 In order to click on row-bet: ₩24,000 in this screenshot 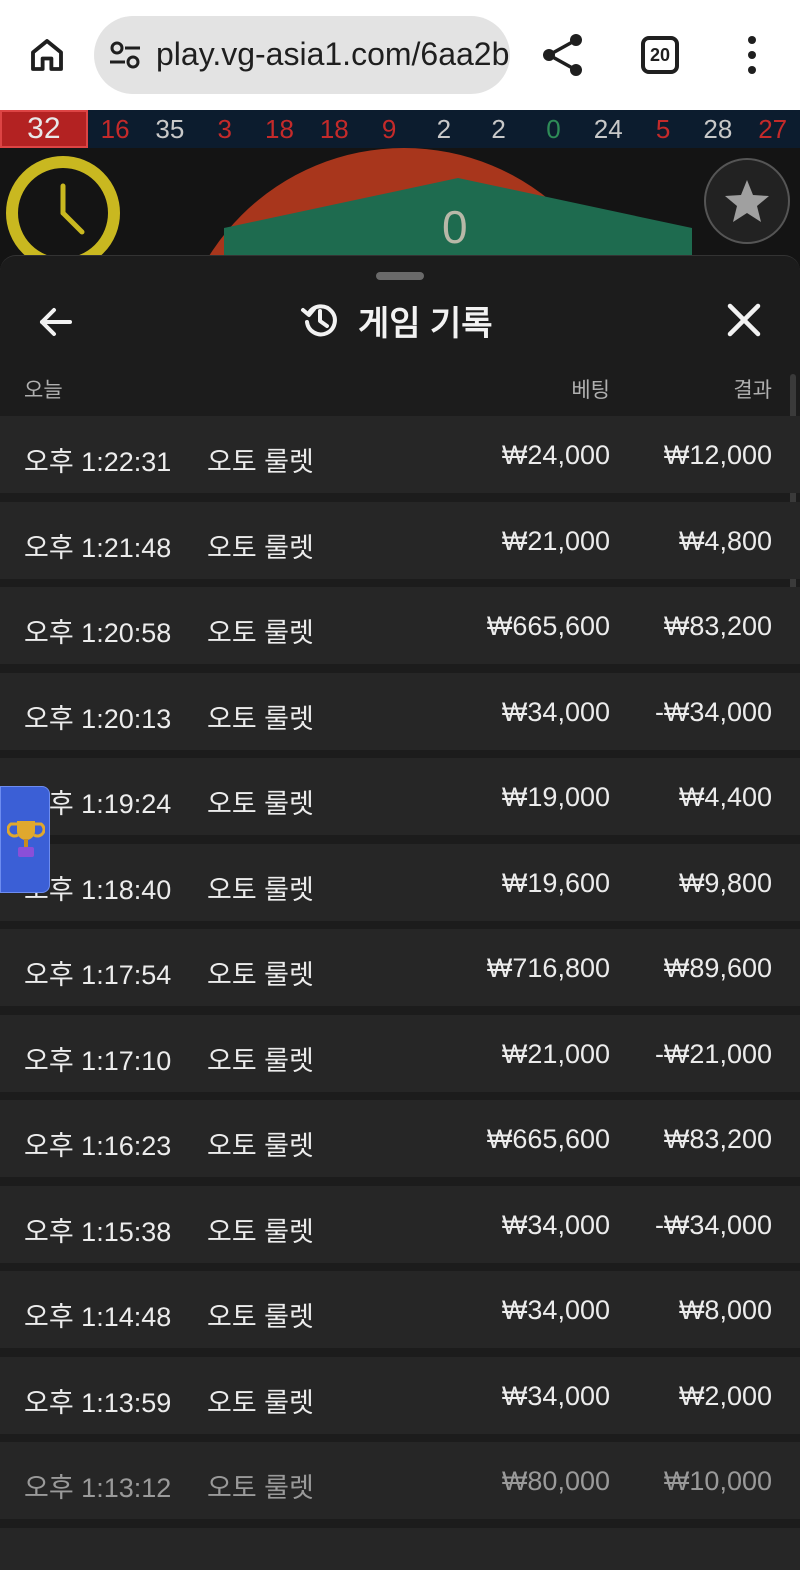, I will do `click(555, 455)`.